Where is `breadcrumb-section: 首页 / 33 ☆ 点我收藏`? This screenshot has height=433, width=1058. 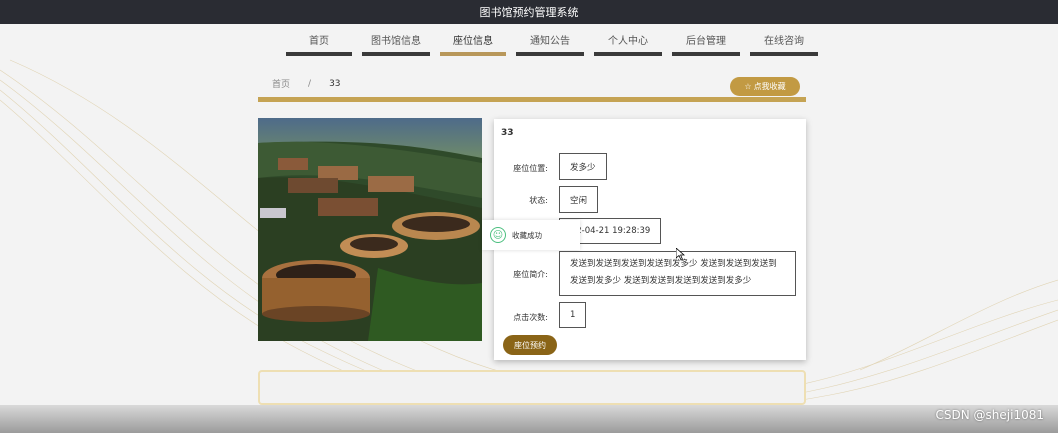
breadcrumb-section: 首页 / 33 ☆ 点我收藏 is located at coordinates (532, 86).